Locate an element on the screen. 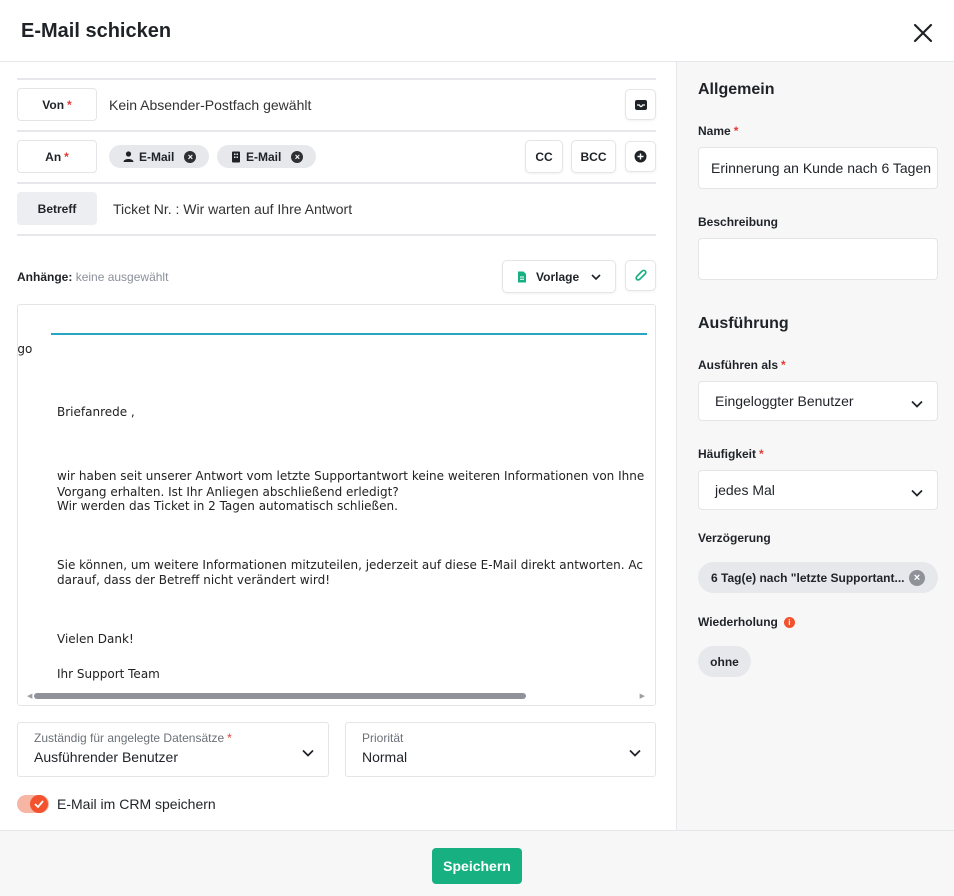 This screenshot has width=954, height=896. attachments-info: Anhänge: keine ausgewählt is located at coordinates (93, 277).